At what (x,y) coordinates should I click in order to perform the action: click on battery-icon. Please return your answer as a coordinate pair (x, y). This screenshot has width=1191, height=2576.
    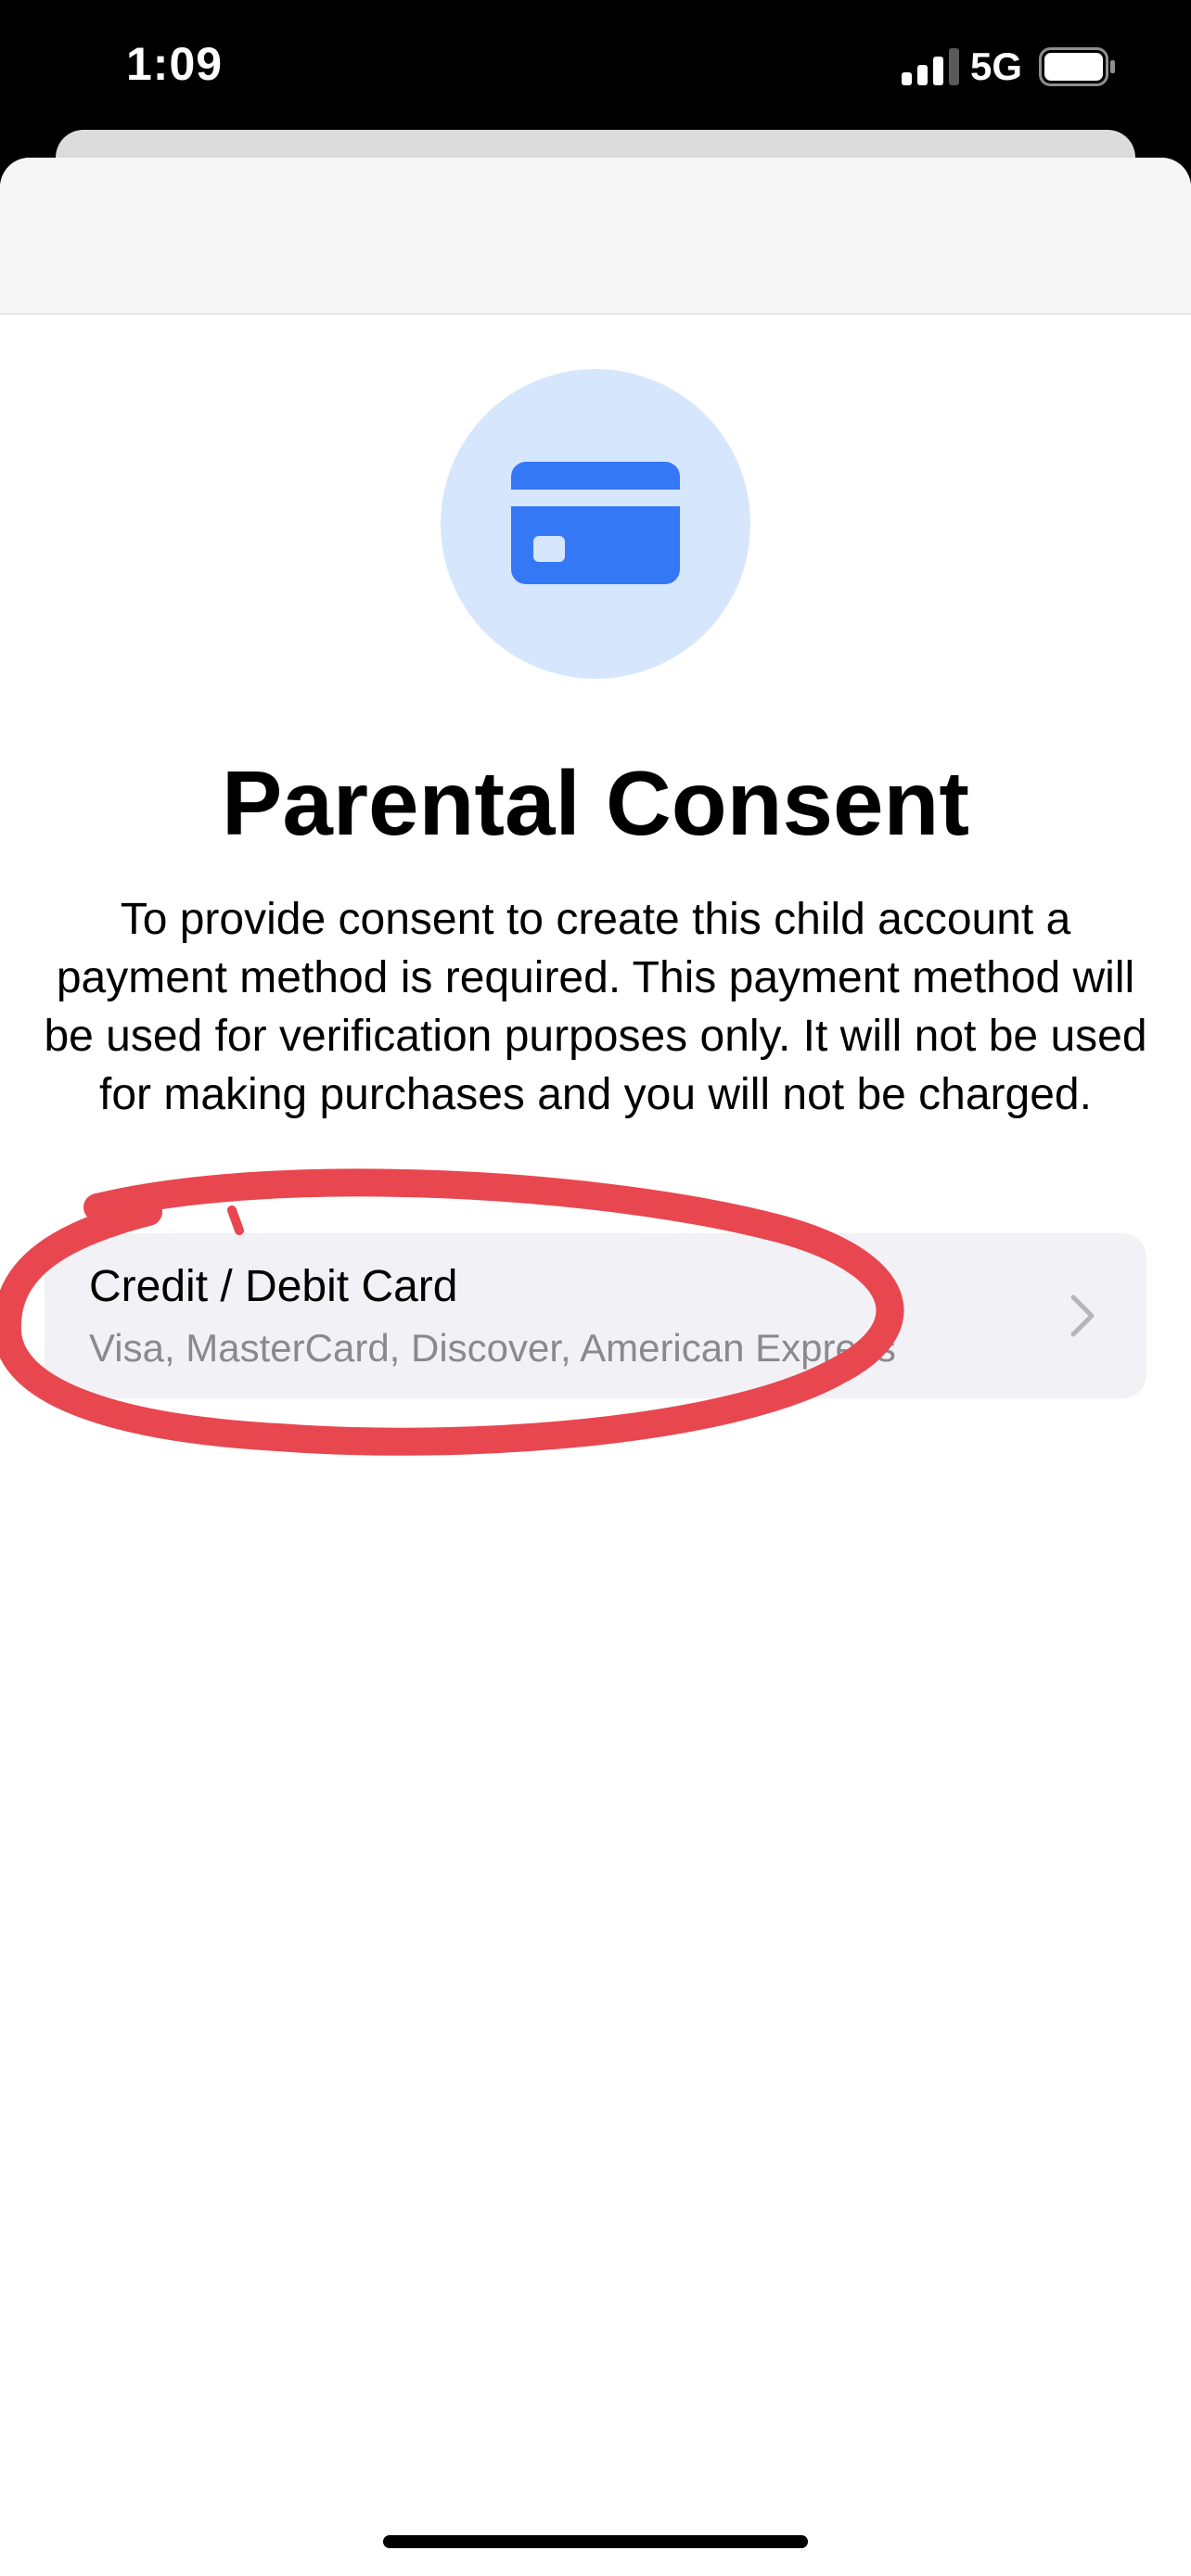
    Looking at the image, I should click on (1077, 66).